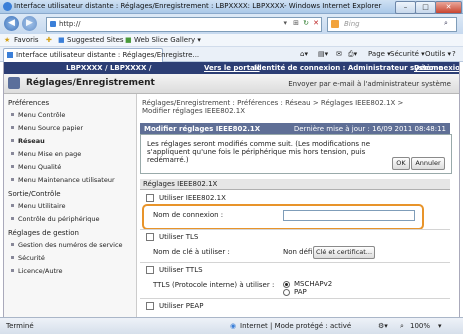 The image size is (463, 334). What do you see at coordinates (296, 326) in the screenshot?
I see `zone-text: Internet | Mode protégé : activé` at bounding box center [296, 326].